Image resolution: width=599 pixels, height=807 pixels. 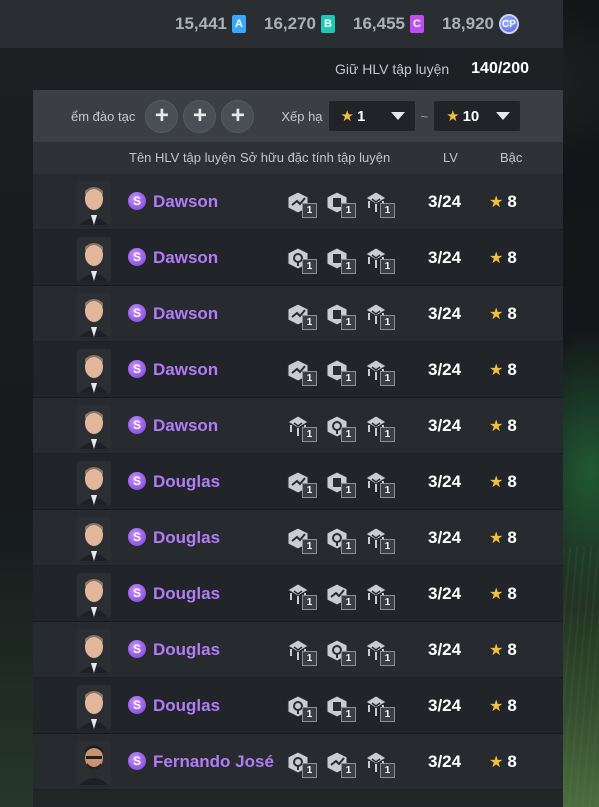 What do you see at coordinates (162, 116) in the screenshot?
I see `add-slot-button-1: +` at bounding box center [162, 116].